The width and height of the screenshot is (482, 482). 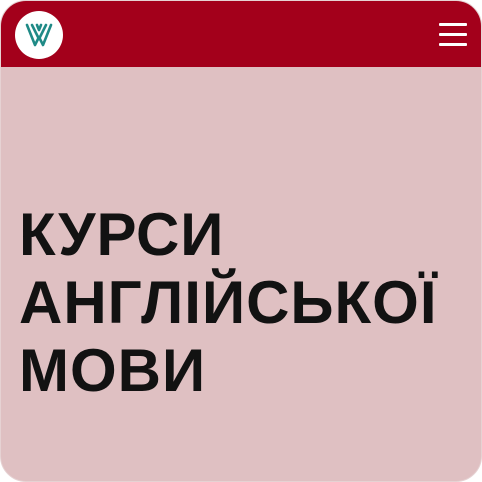 What do you see at coordinates (113, 370) in the screenshot?
I see `hero-title-line-3: МОВИ` at bounding box center [113, 370].